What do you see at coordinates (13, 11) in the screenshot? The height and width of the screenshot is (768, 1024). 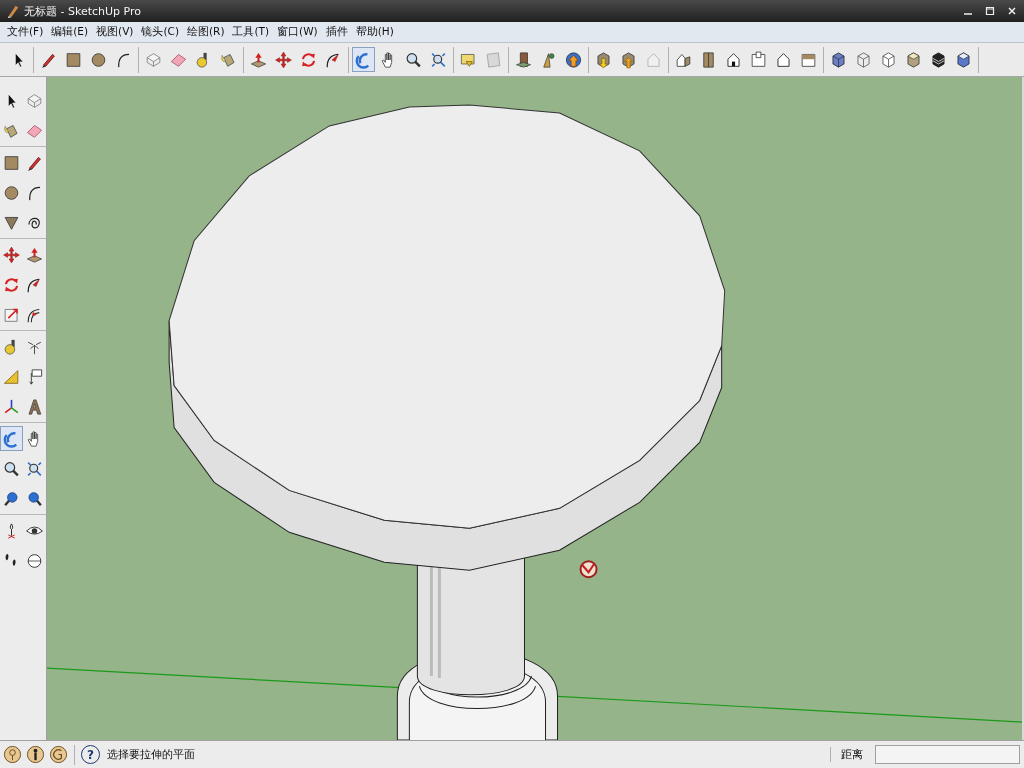 I see `pencil-logo-icon` at bounding box center [13, 11].